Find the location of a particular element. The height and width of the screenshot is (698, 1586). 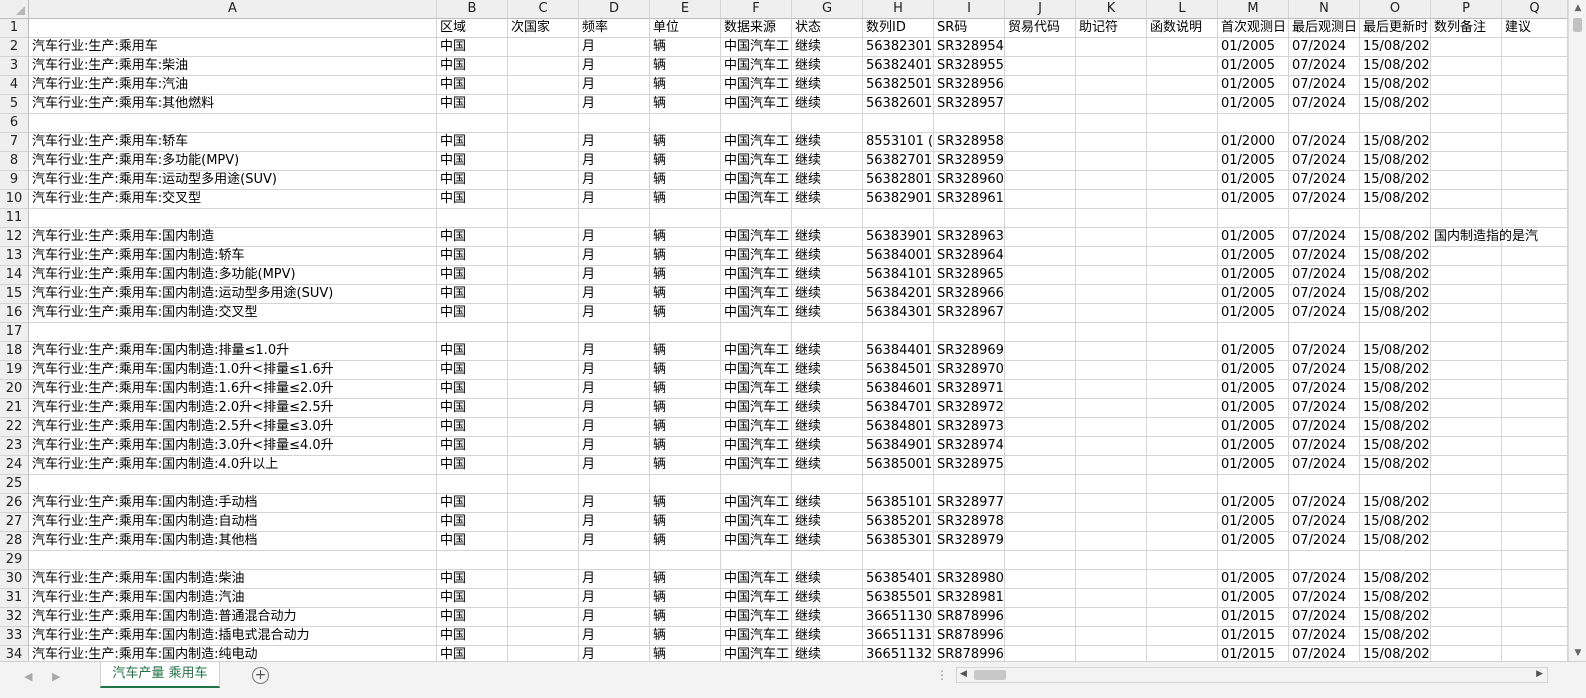

cell-q is located at coordinates (1535, 294).